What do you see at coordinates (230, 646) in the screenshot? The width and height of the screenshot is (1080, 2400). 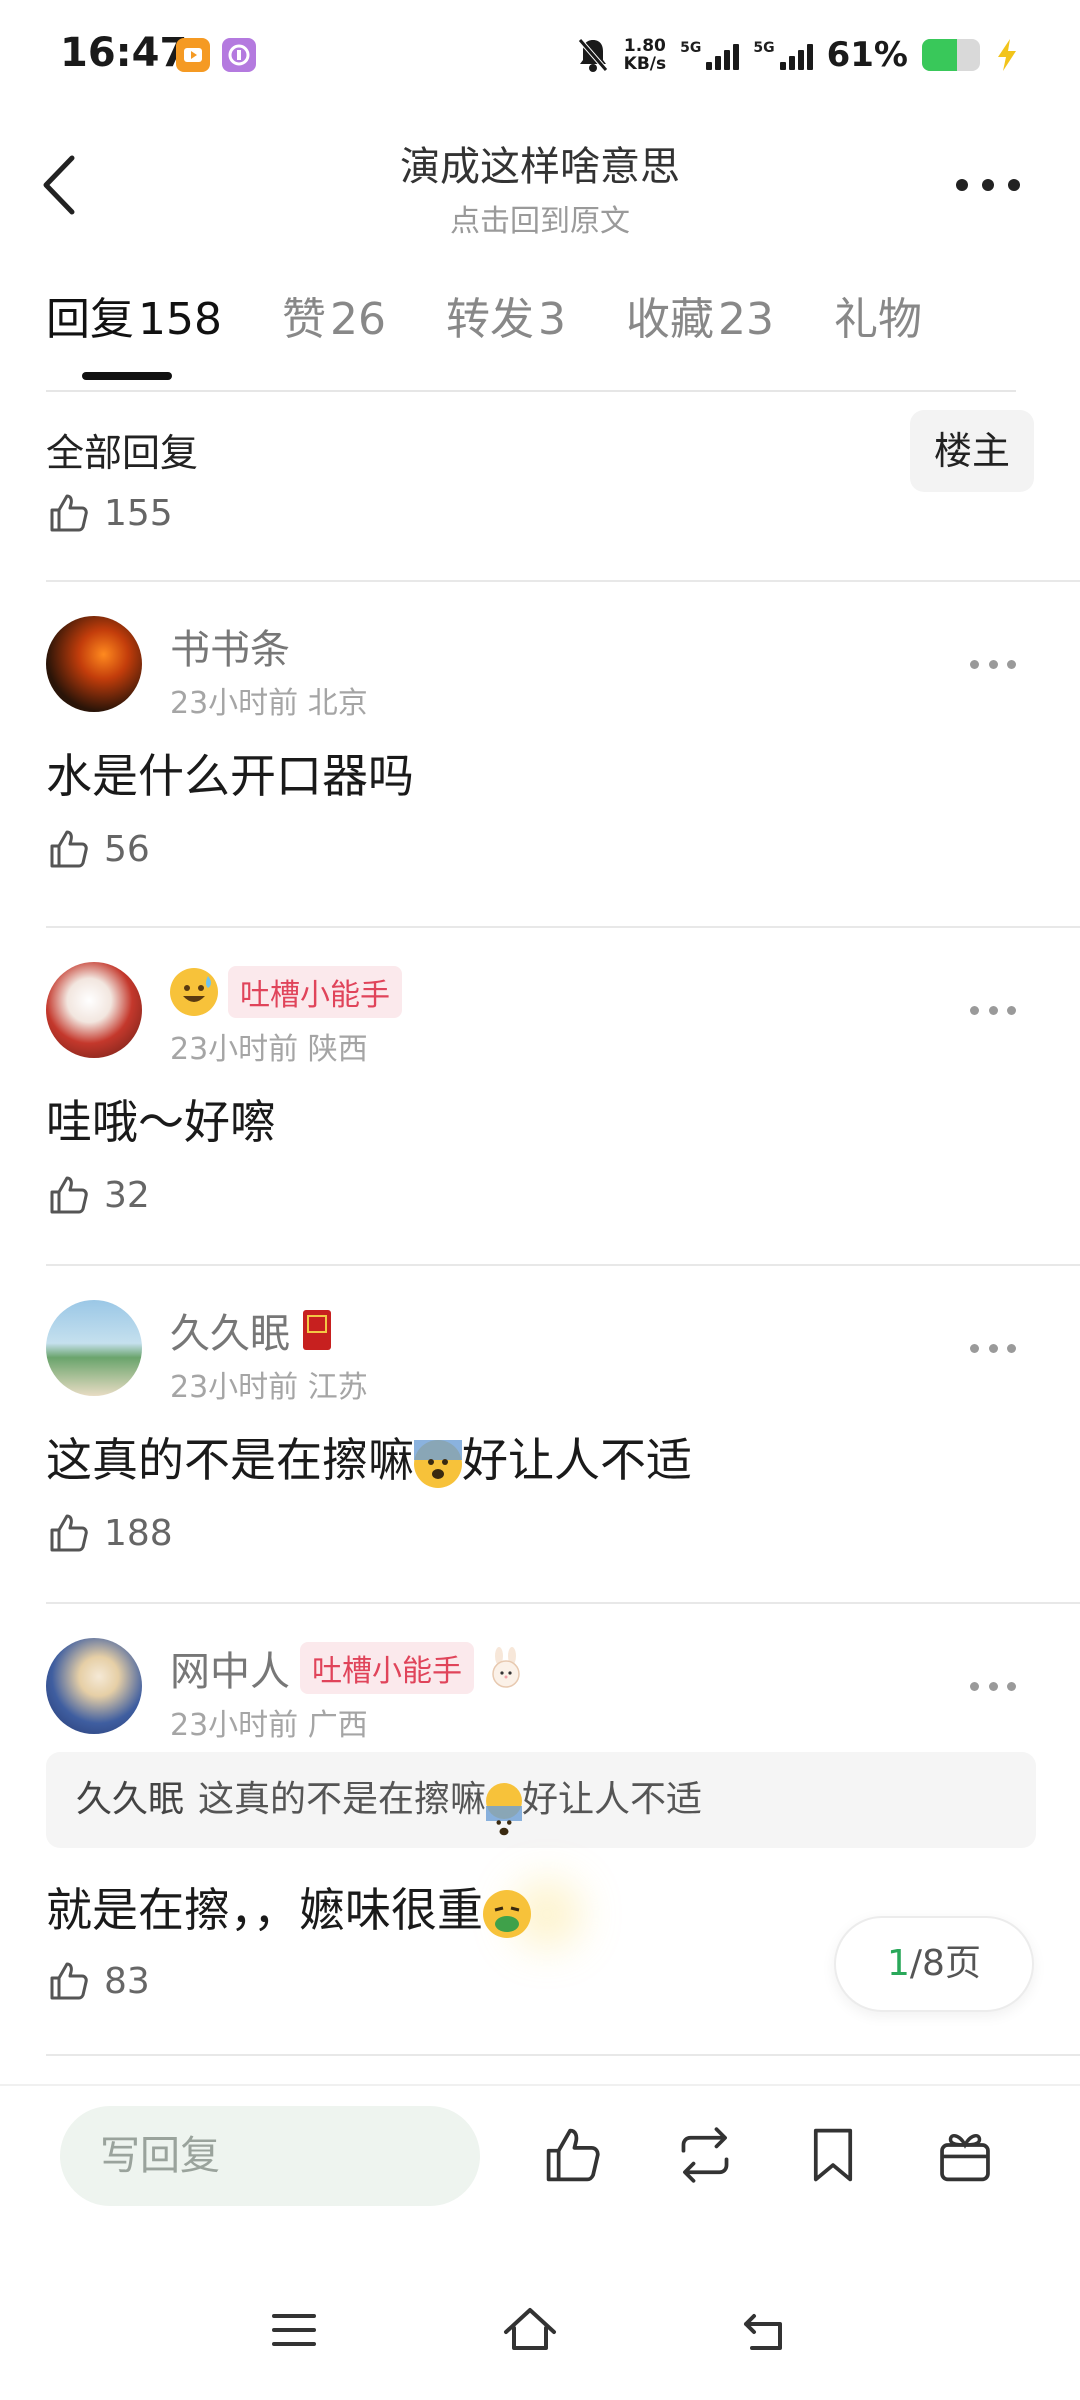 I see `username: 书书条` at bounding box center [230, 646].